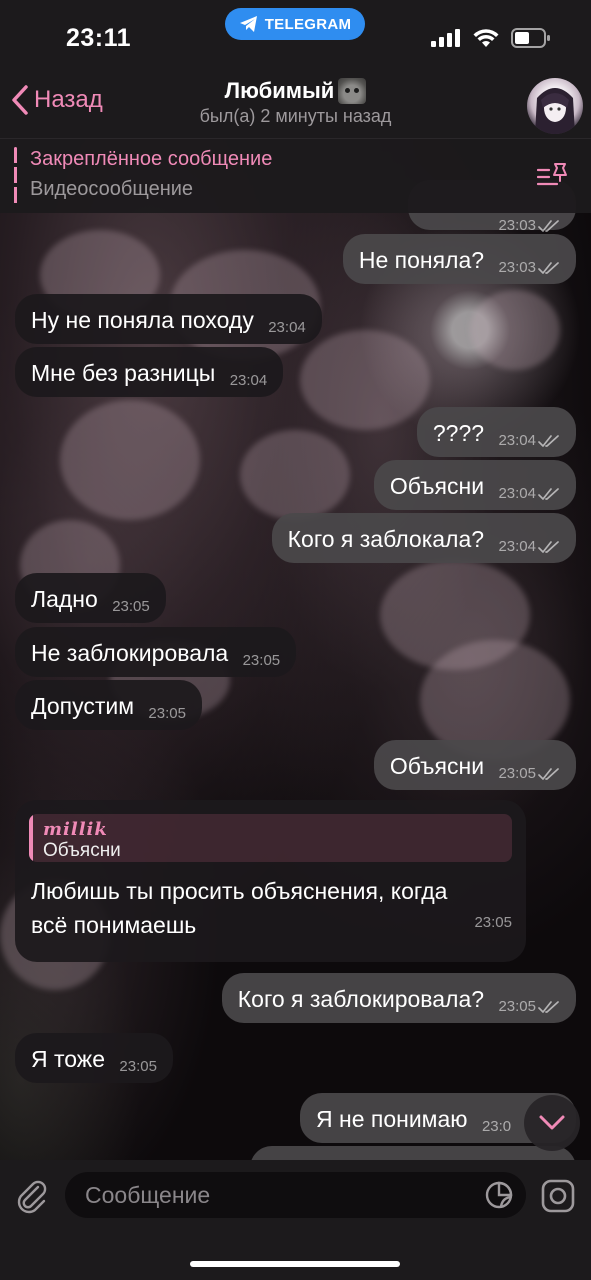 Image resolution: width=591 pixels, height=1280 pixels. I want to click on status-icons, so click(491, 38).